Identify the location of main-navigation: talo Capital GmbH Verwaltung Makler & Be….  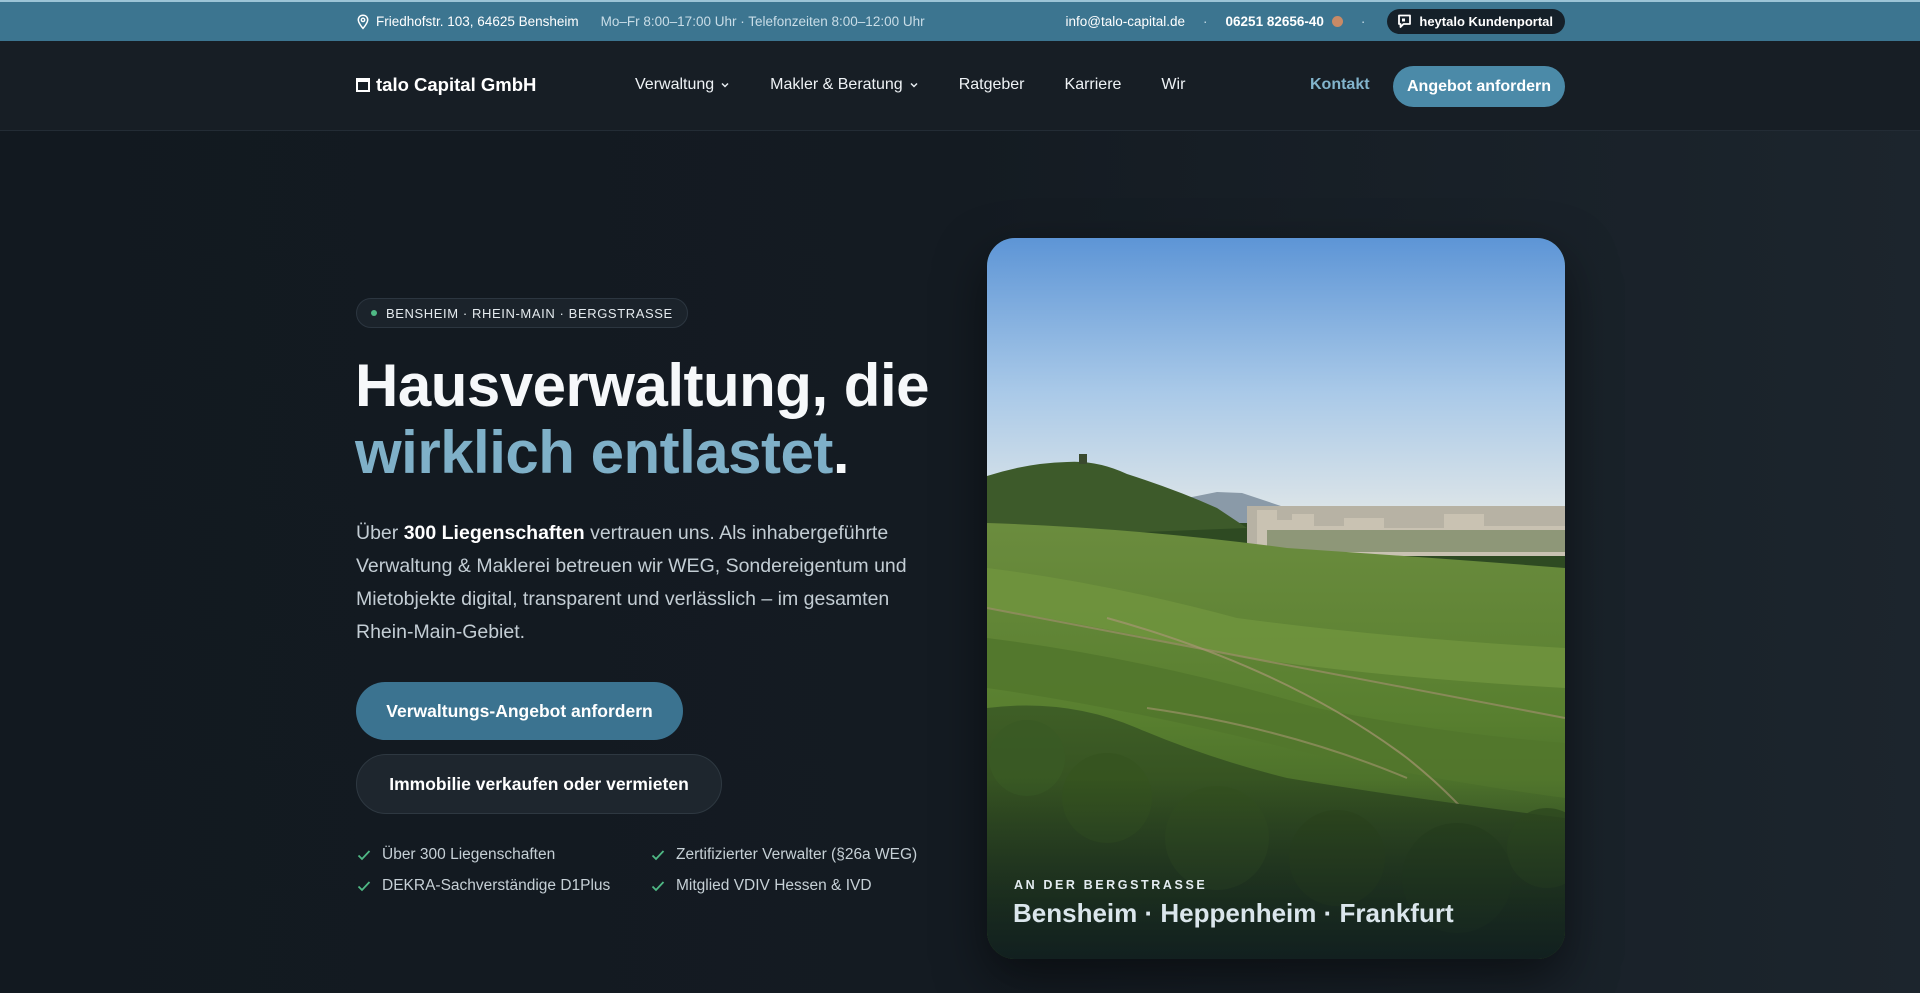
(960, 86).